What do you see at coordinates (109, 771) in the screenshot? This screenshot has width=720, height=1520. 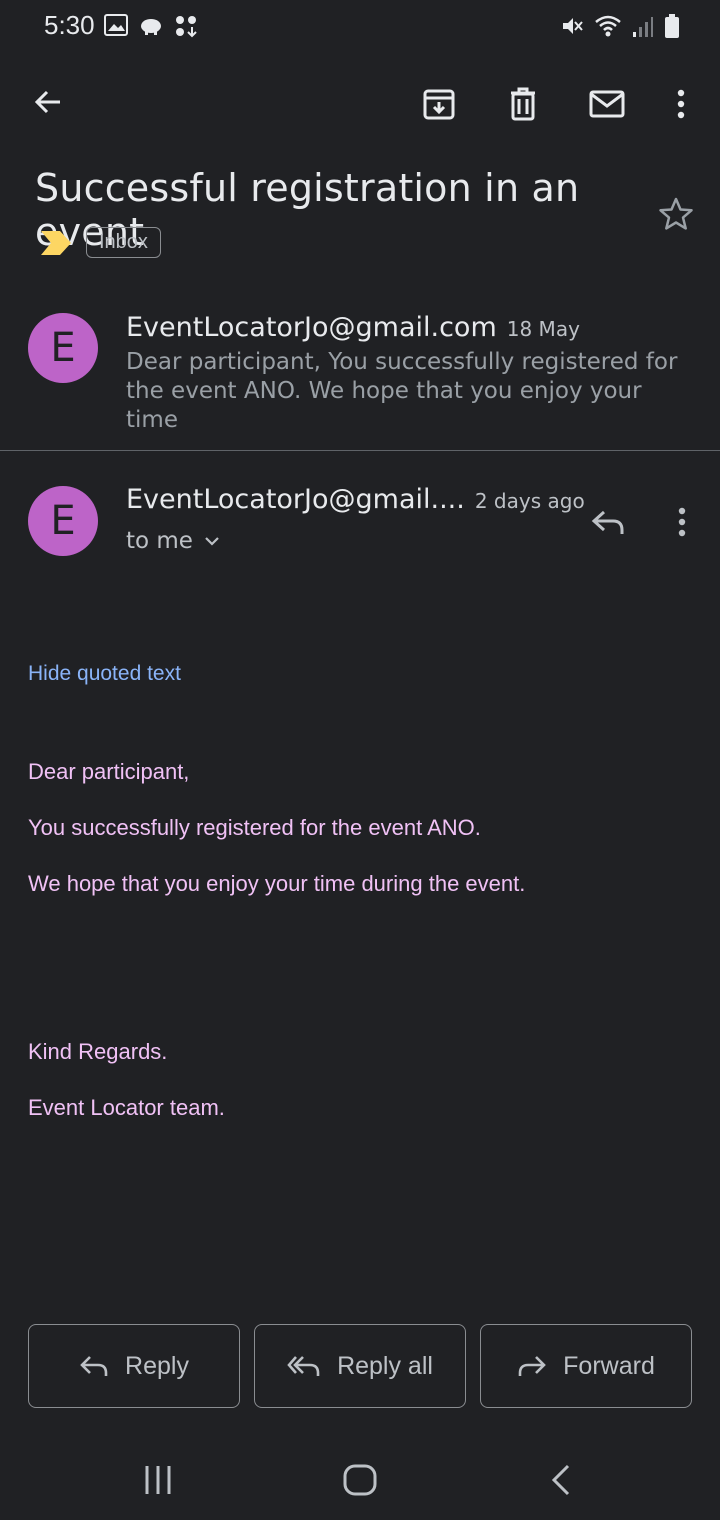 I see `body-line: Dear participant,` at bounding box center [109, 771].